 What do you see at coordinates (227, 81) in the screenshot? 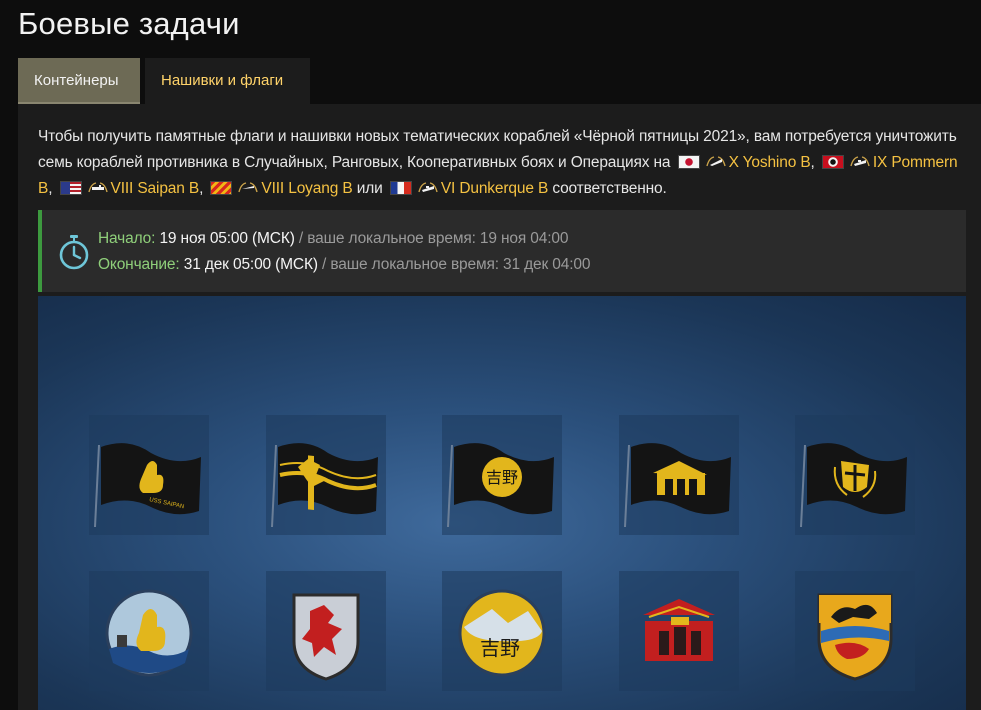
I see `tab-patches-and-flags: Нашивки и флаги` at bounding box center [227, 81].